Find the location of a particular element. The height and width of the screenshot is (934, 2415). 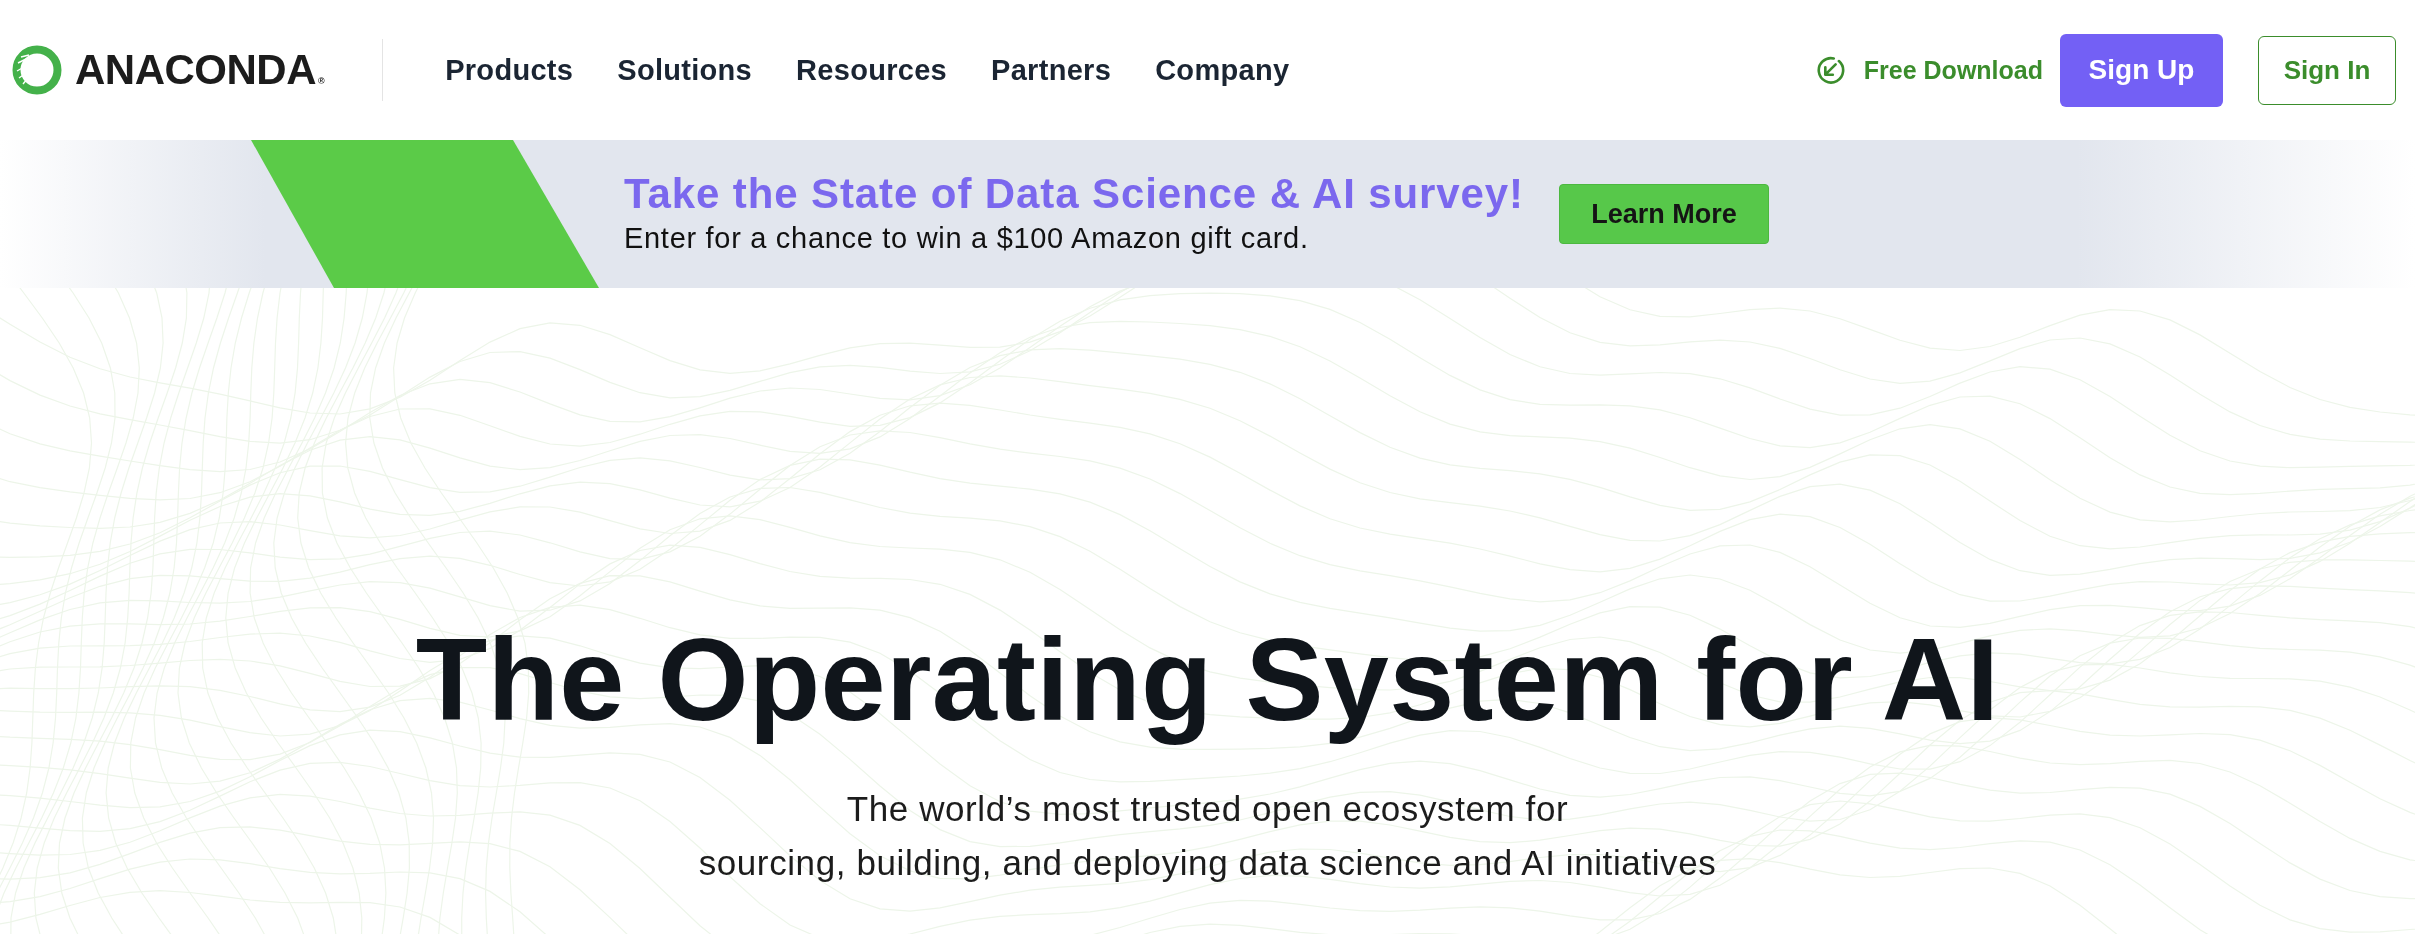

signin-button: Sign In is located at coordinates (2327, 70).